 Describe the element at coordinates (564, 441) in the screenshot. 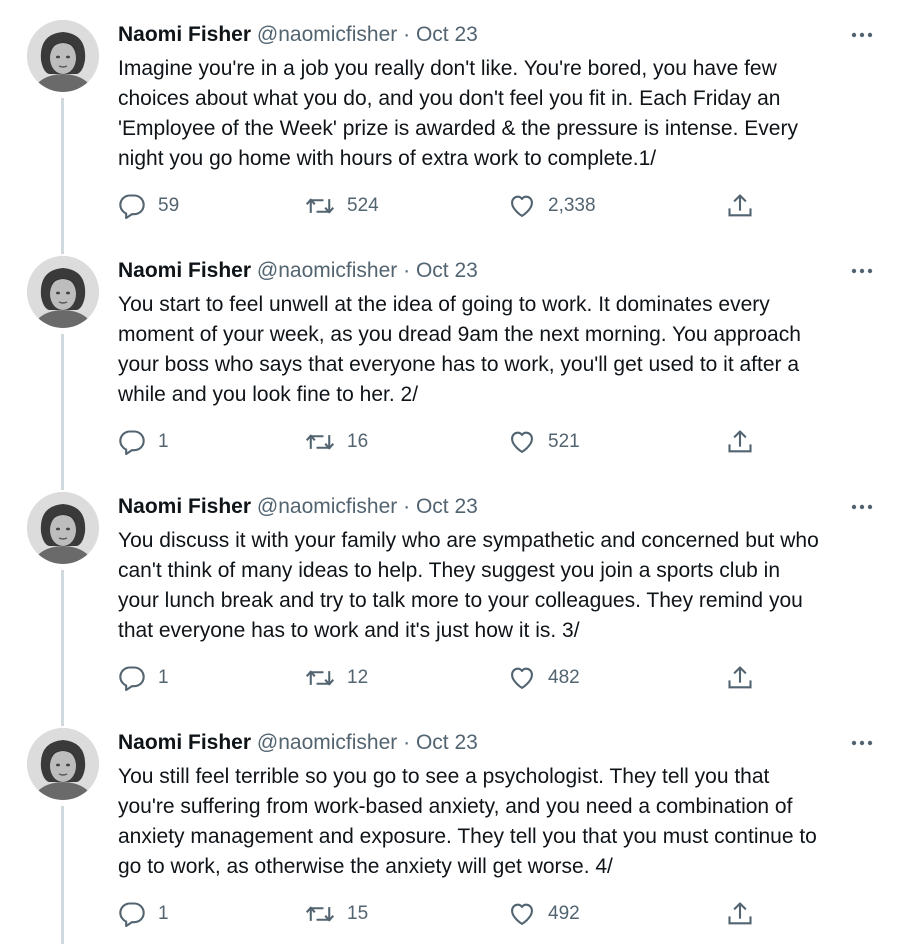

I see `like-count: 521` at that location.